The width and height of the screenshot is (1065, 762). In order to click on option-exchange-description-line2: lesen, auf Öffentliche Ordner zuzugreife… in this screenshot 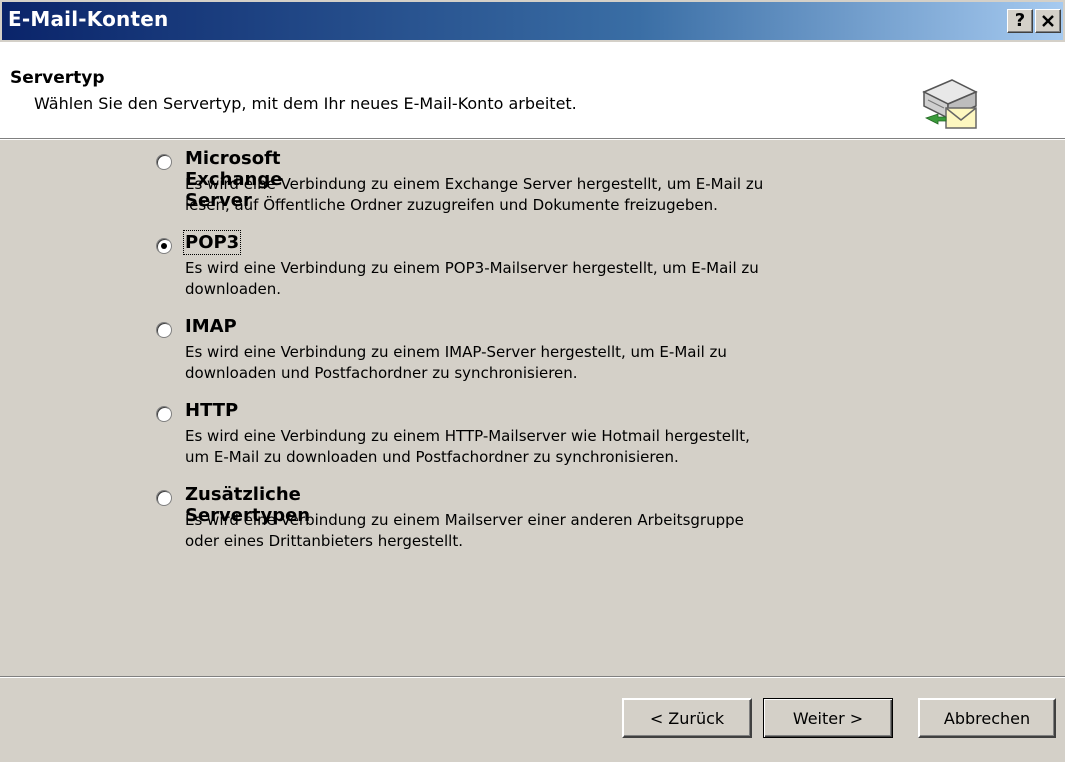, I will do `click(451, 205)`.